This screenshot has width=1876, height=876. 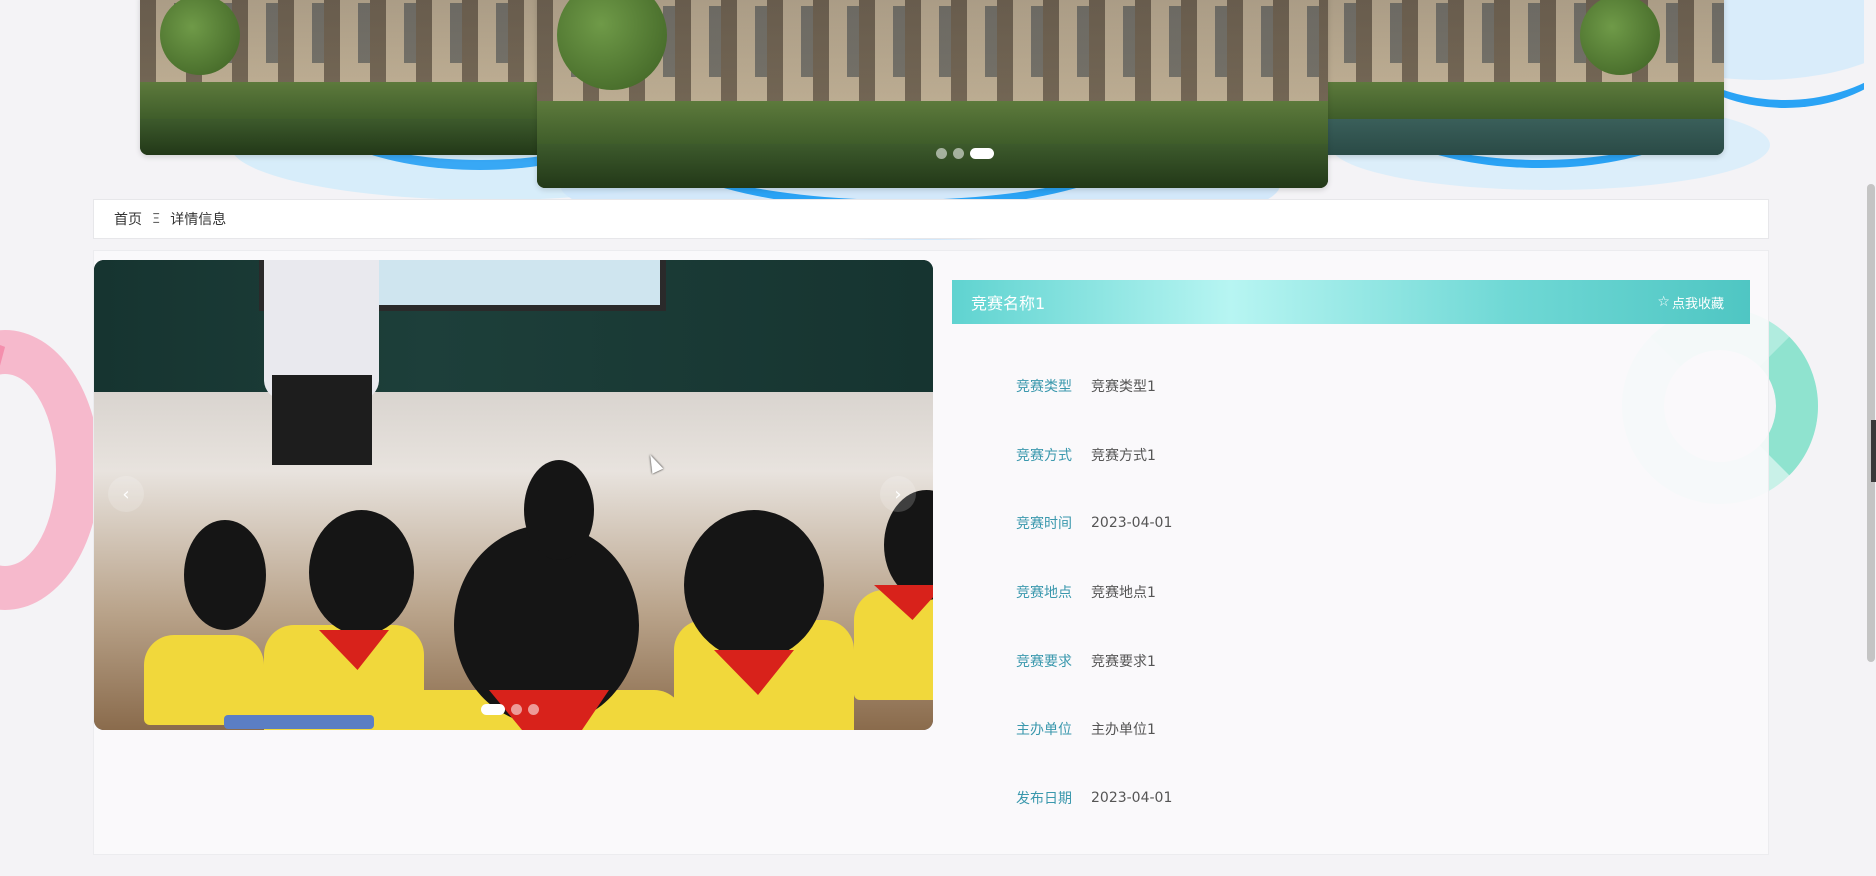 I want to click on banner-slide-active, so click(x=932, y=94).